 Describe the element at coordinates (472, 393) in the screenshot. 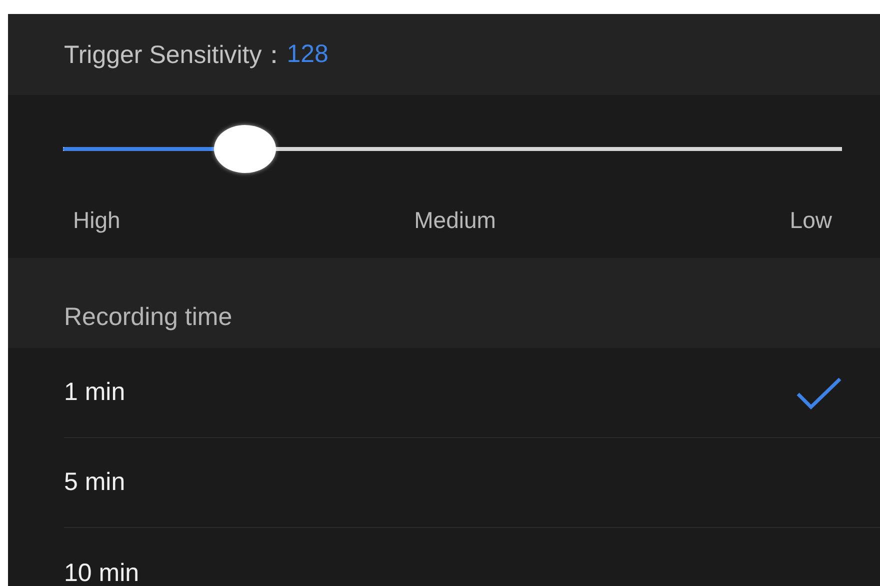

I see `option-row: 1 min` at that location.